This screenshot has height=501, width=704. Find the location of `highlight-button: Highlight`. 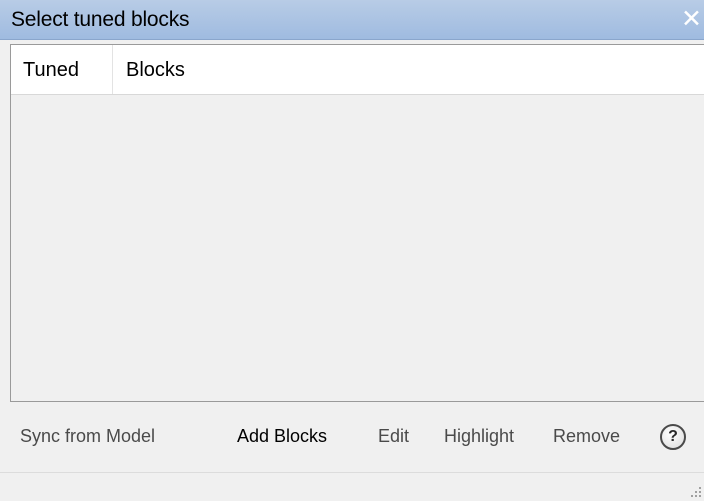

highlight-button: Highlight is located at coordinates (479, 436).